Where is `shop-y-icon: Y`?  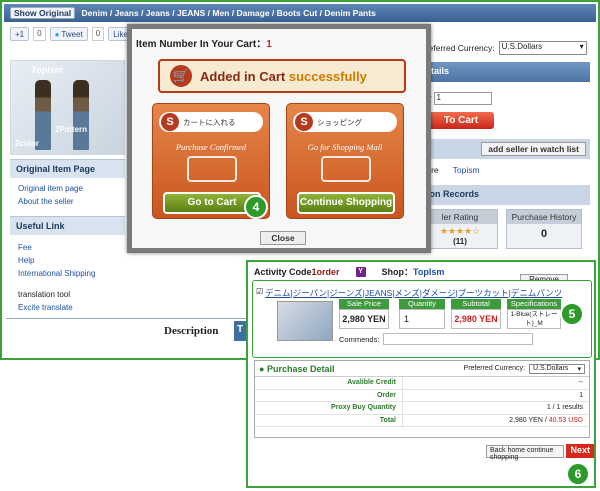 shop-y-icon: Y is located at coordinates (360, 271).